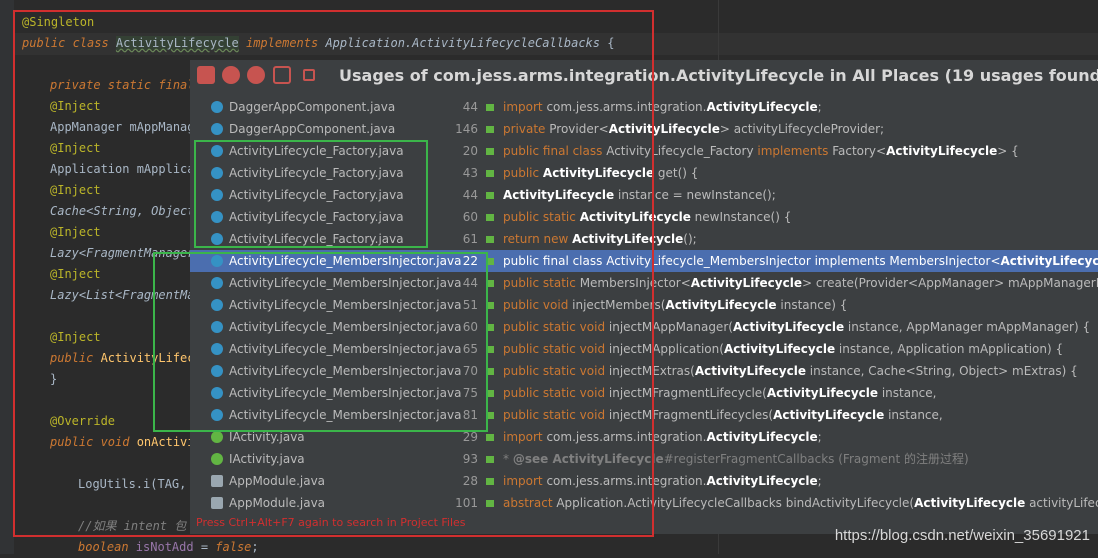 This screenshot has width=1098, height=558. Describe the element at coordinates (255, 547) in the screenshot. I see `semicolon: ;` at that location.